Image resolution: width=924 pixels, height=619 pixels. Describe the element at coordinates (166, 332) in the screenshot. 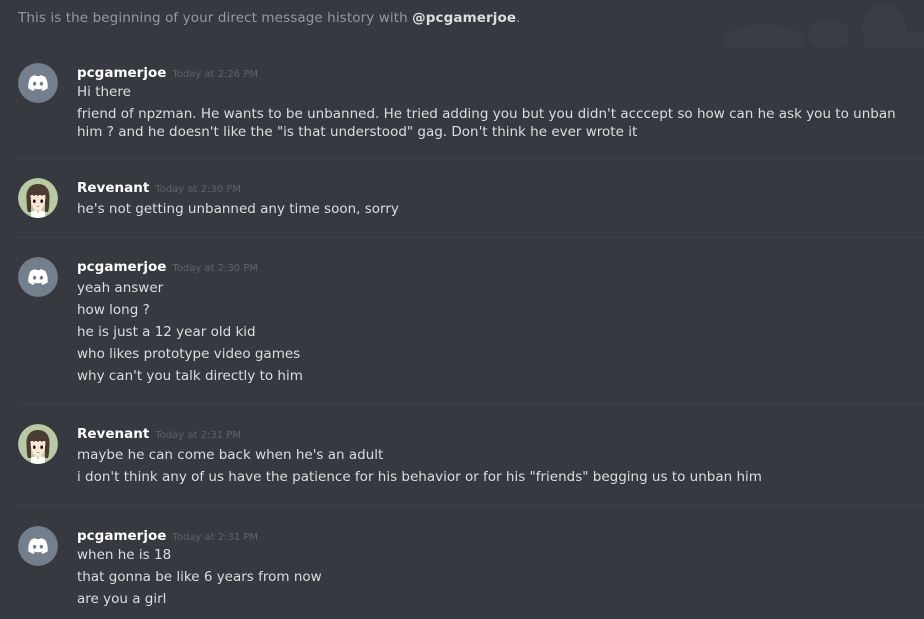

I see `message-line: he is just a 12 year old kid` at that location.